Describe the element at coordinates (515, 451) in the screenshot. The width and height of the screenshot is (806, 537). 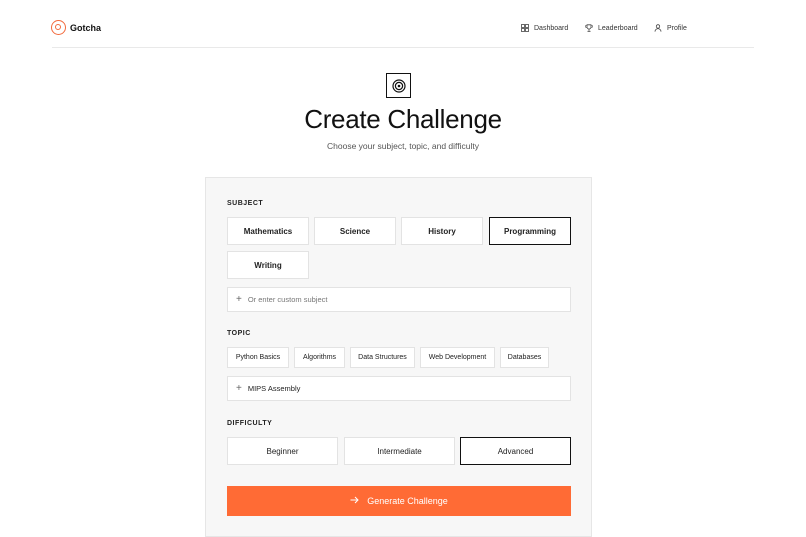
I see `difficulty-option-advanced: Advanced` at that location.